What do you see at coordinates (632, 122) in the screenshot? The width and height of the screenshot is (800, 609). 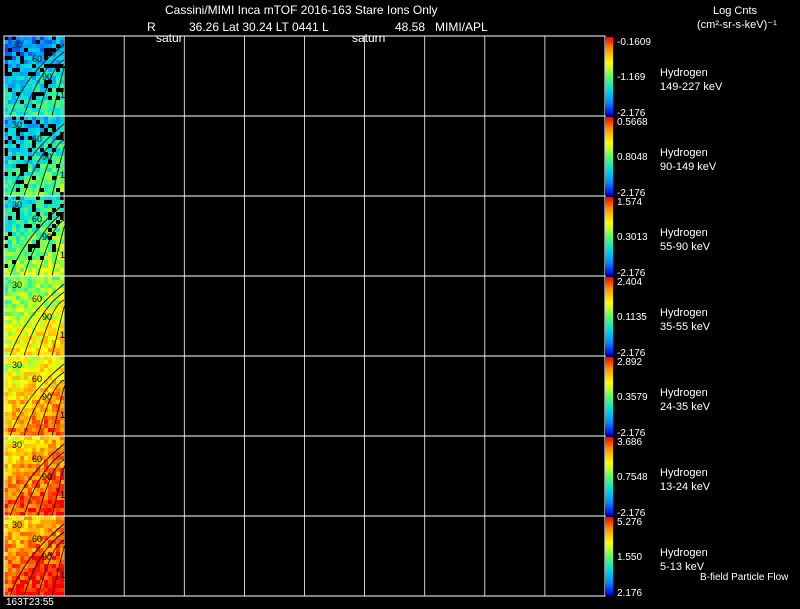 I see `colorbar-max-label: 0.5668` at bounding box center [632, 122].